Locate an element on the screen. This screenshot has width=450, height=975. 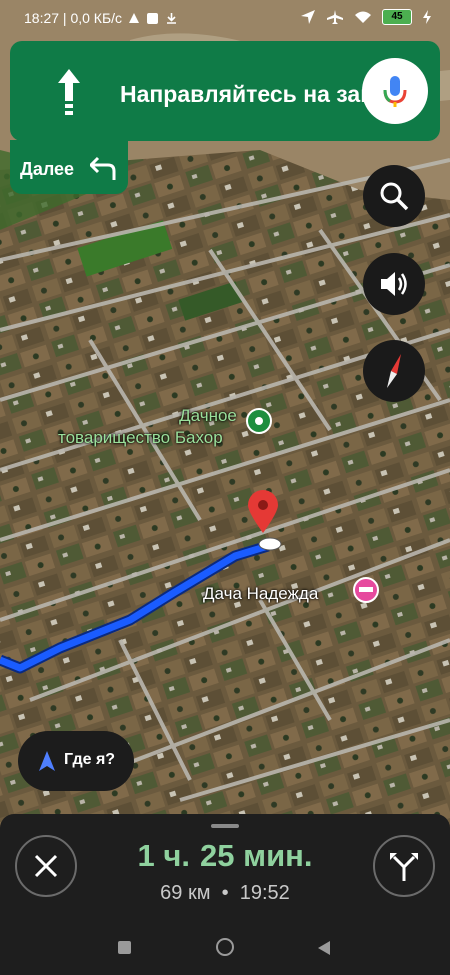
system-nav-bar is located at coordinates (225, 948).